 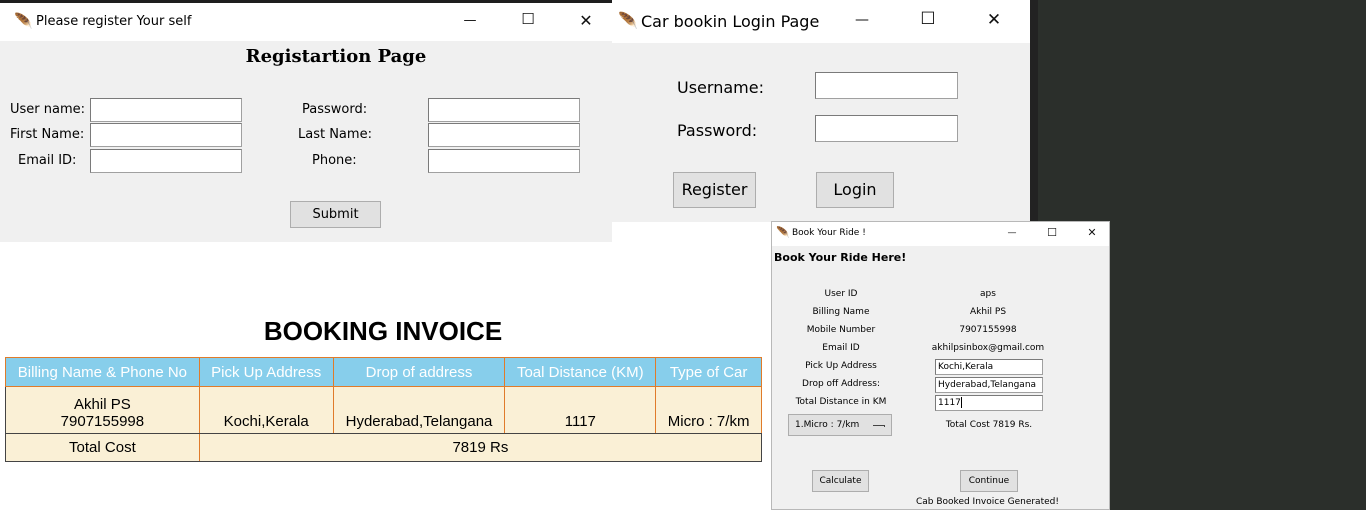 I want to click on booking-status-text: Cab Booked Invoice Generated!, so click(x=987, y=502).